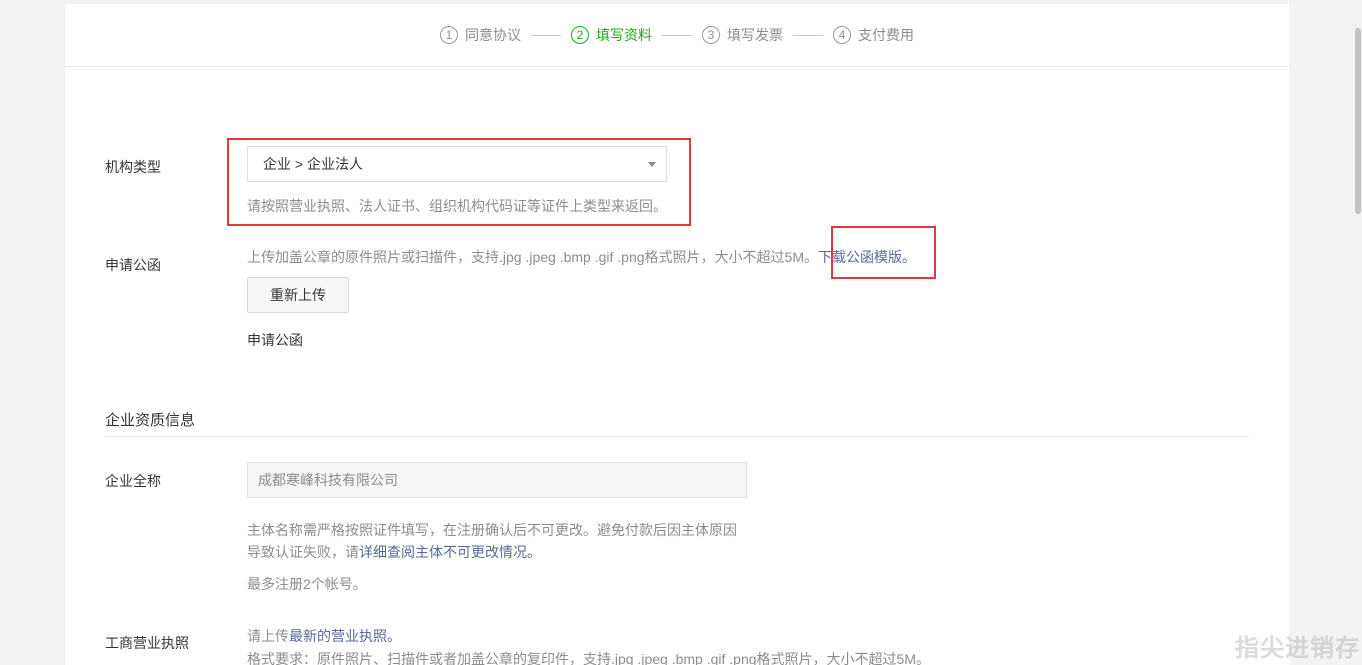  I want to click on step-progress: 1 同意协议 2 填写资料 3 填写发票 4 支付费用, so click(677, 35).